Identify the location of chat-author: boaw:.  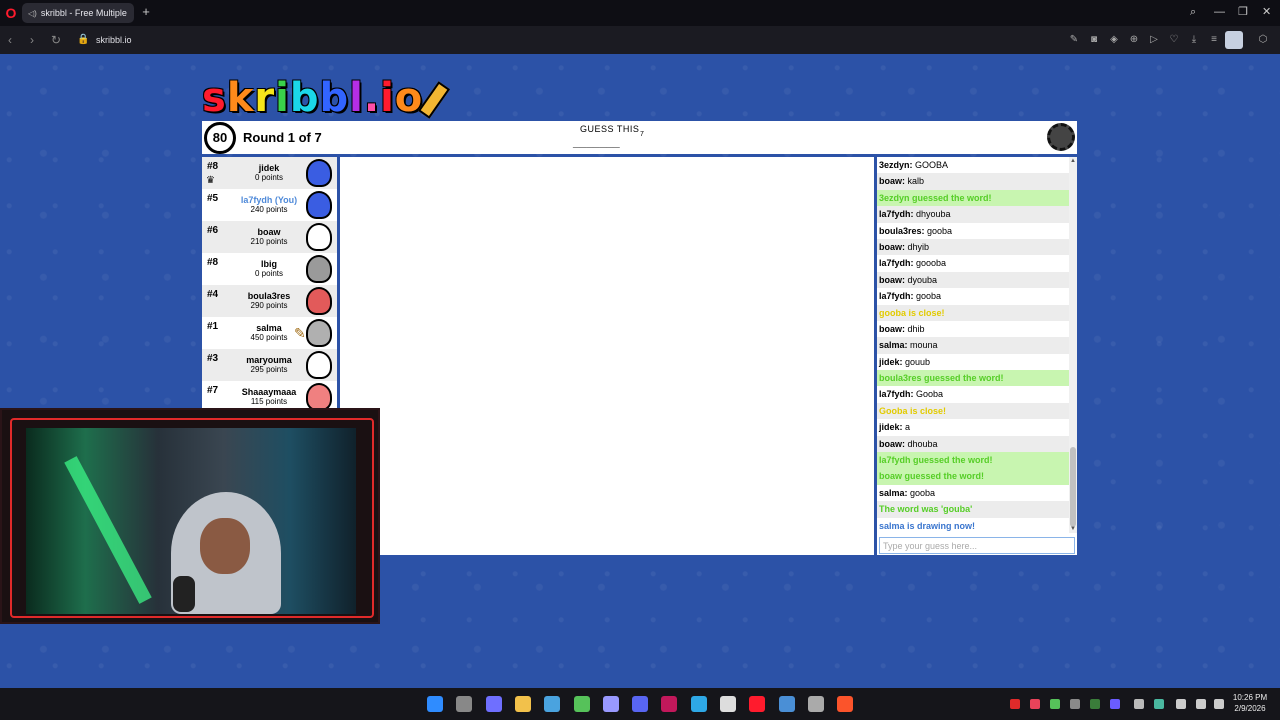
(893, 279).